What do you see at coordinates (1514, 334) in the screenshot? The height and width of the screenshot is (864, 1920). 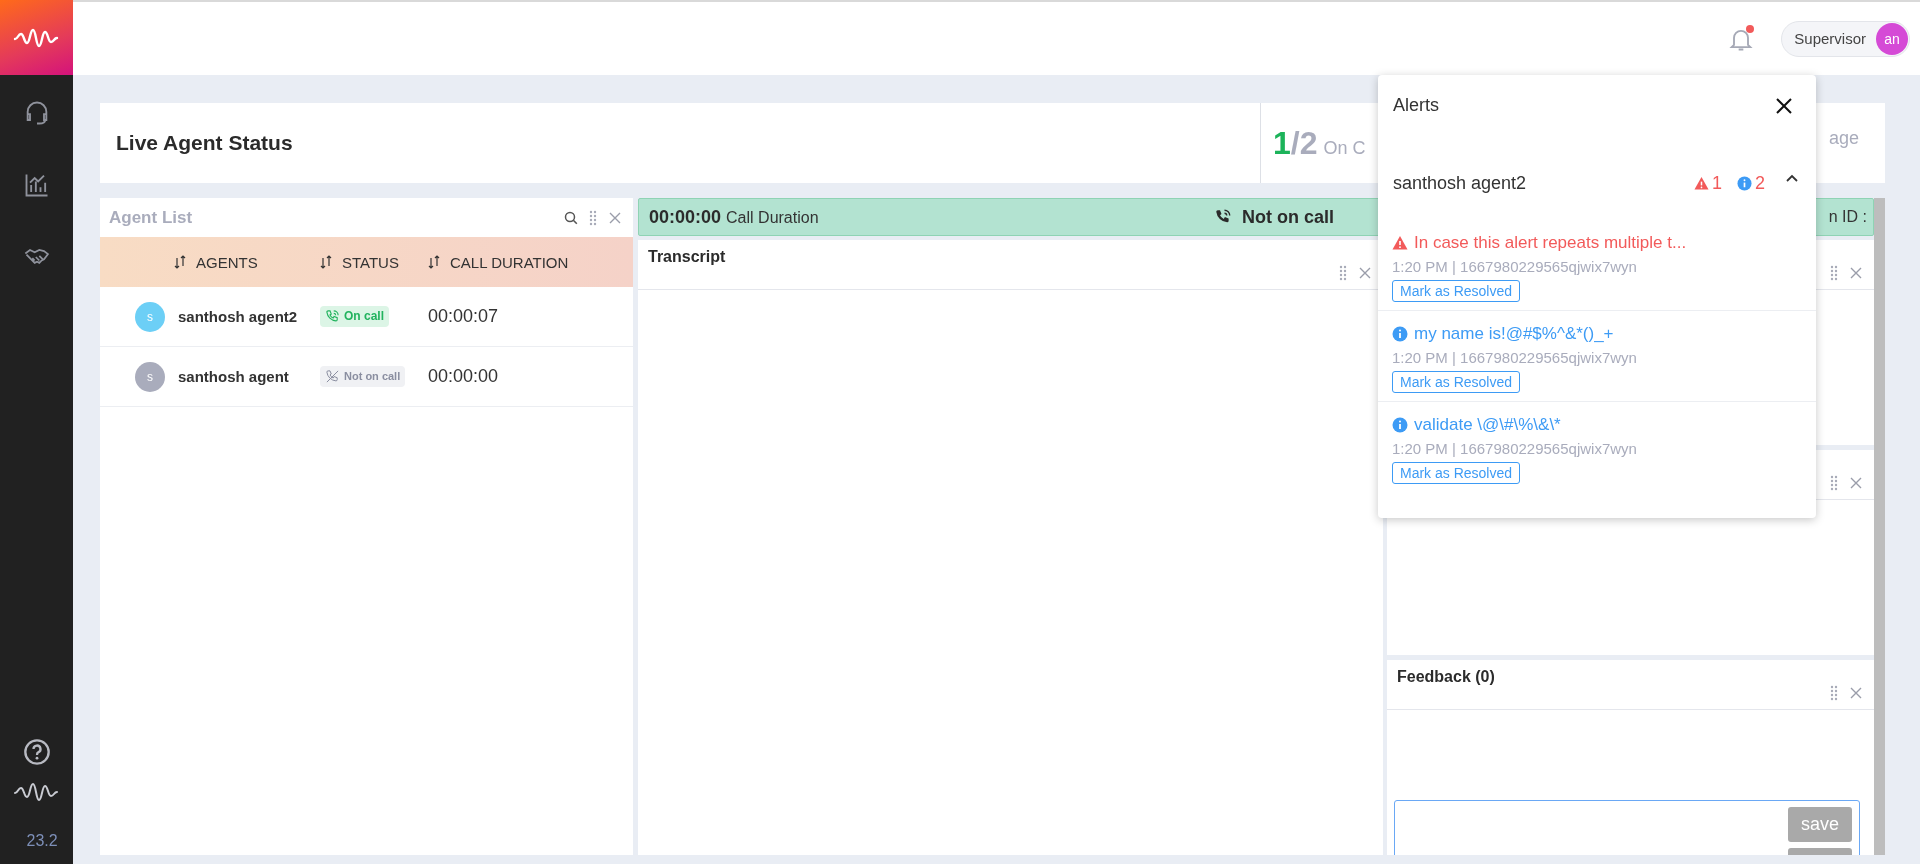 I see `alert-message: my name is!@#$%^&*()_+` at bounding box center [1514, 334].